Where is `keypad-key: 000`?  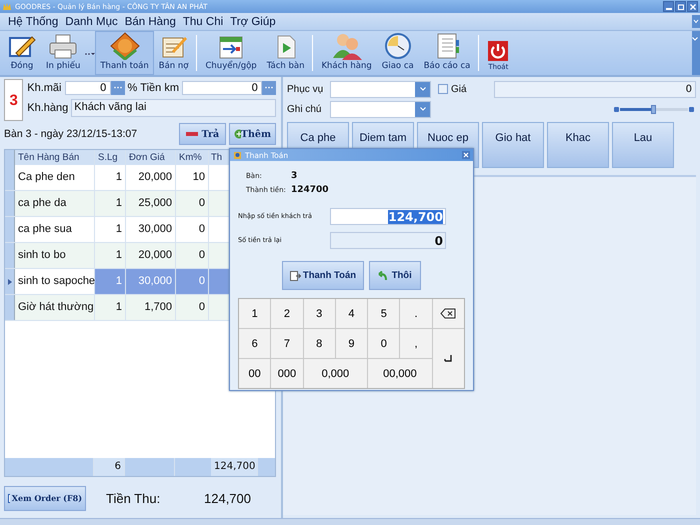 keypad-key: 000 is located at coordinates (287, 373).